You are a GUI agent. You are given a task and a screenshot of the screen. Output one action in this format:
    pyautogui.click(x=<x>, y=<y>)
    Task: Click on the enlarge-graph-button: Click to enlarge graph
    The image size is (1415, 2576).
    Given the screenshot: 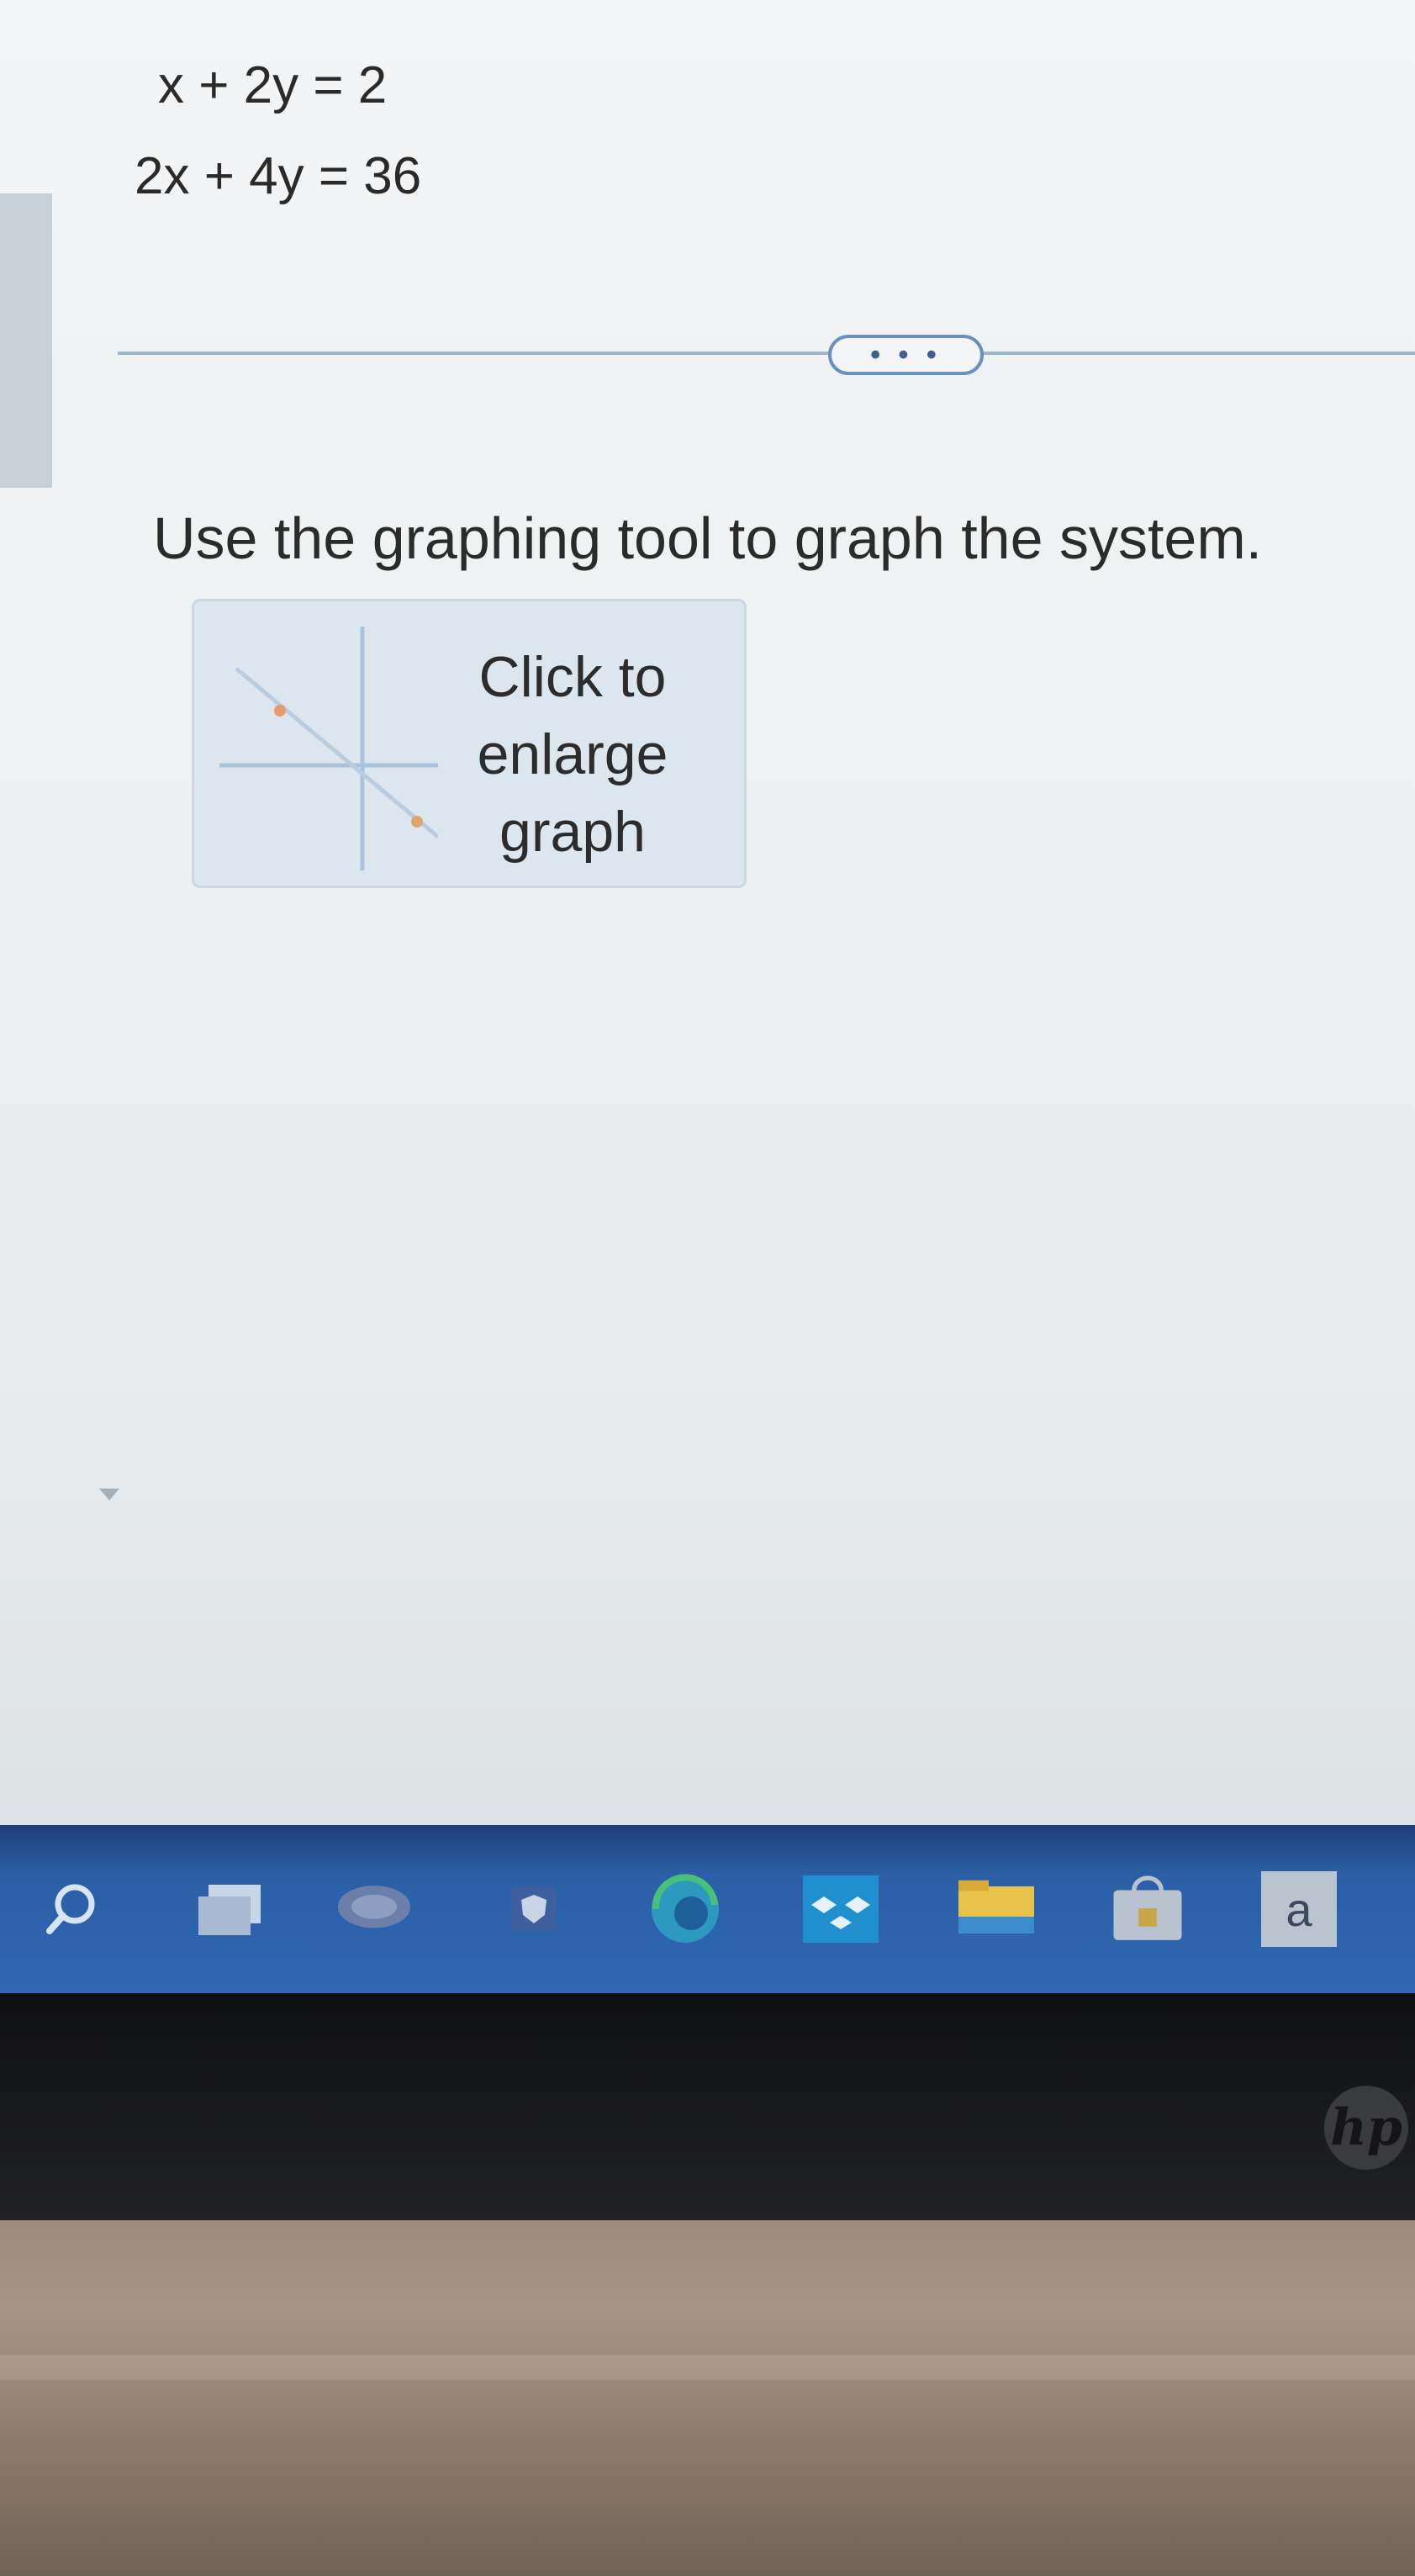 What is the action you would take?
    pyautogui.click(x=469, y=743)
    